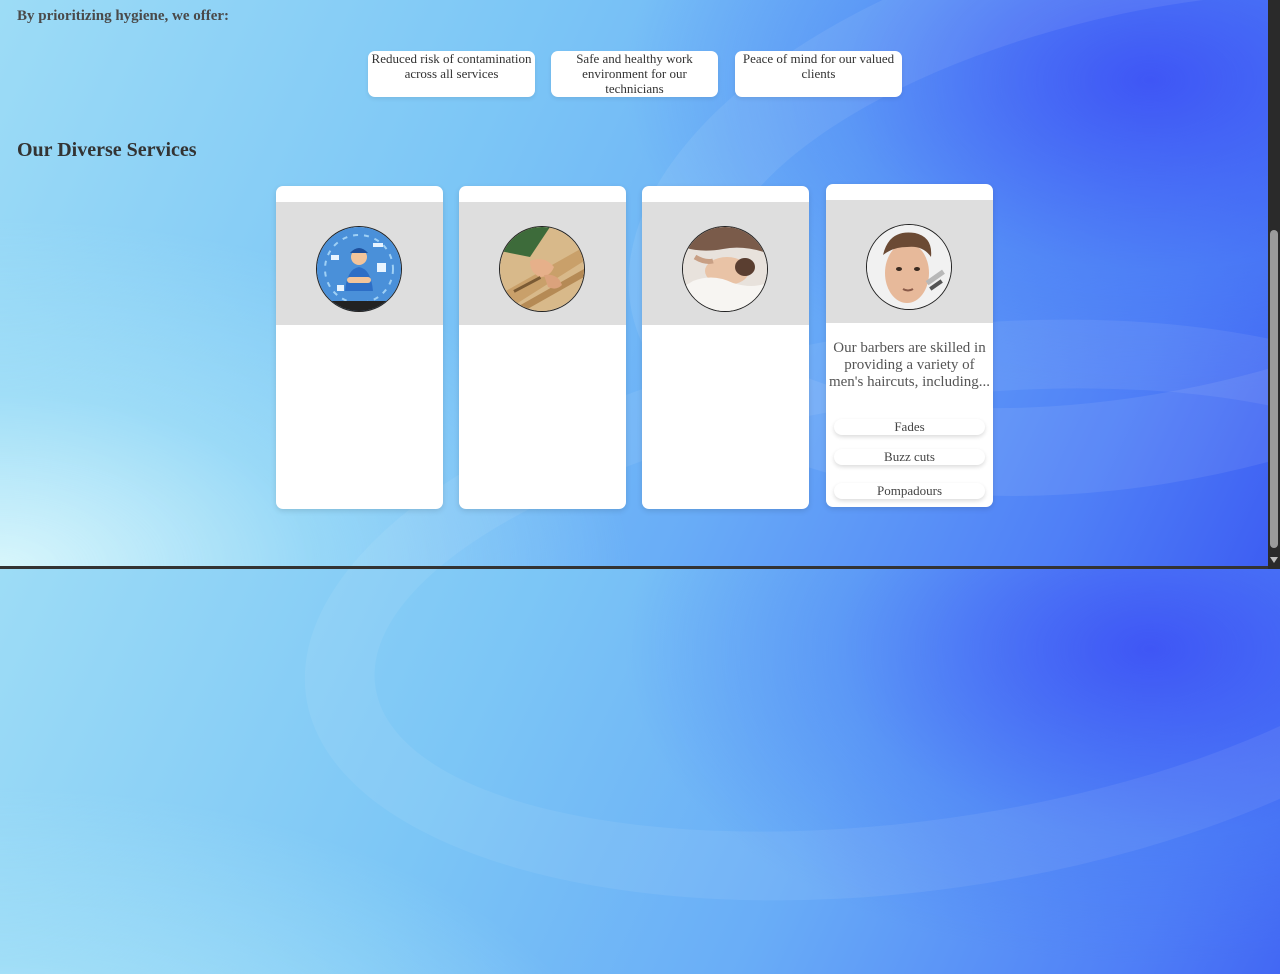 This screenshot has height=974, width=1280. What do you see at coordinates (107, 150) in the screenshot?
I see `services-section-title: Our Diverse Services` at bounding box center [107, 150].